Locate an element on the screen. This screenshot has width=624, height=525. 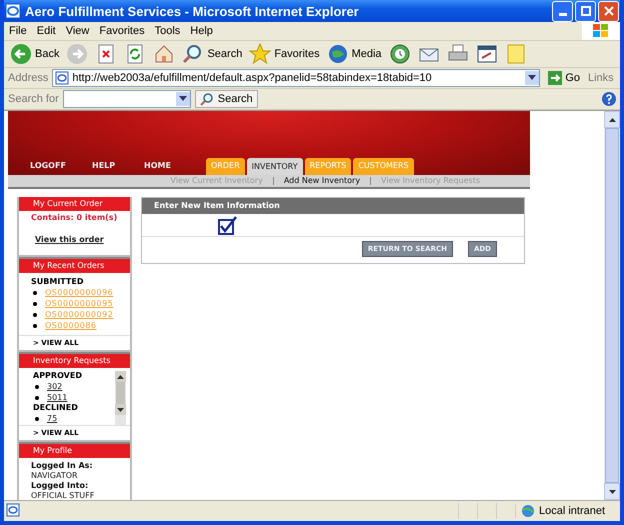
menu-item: Help is located at coordinates (201, 31).